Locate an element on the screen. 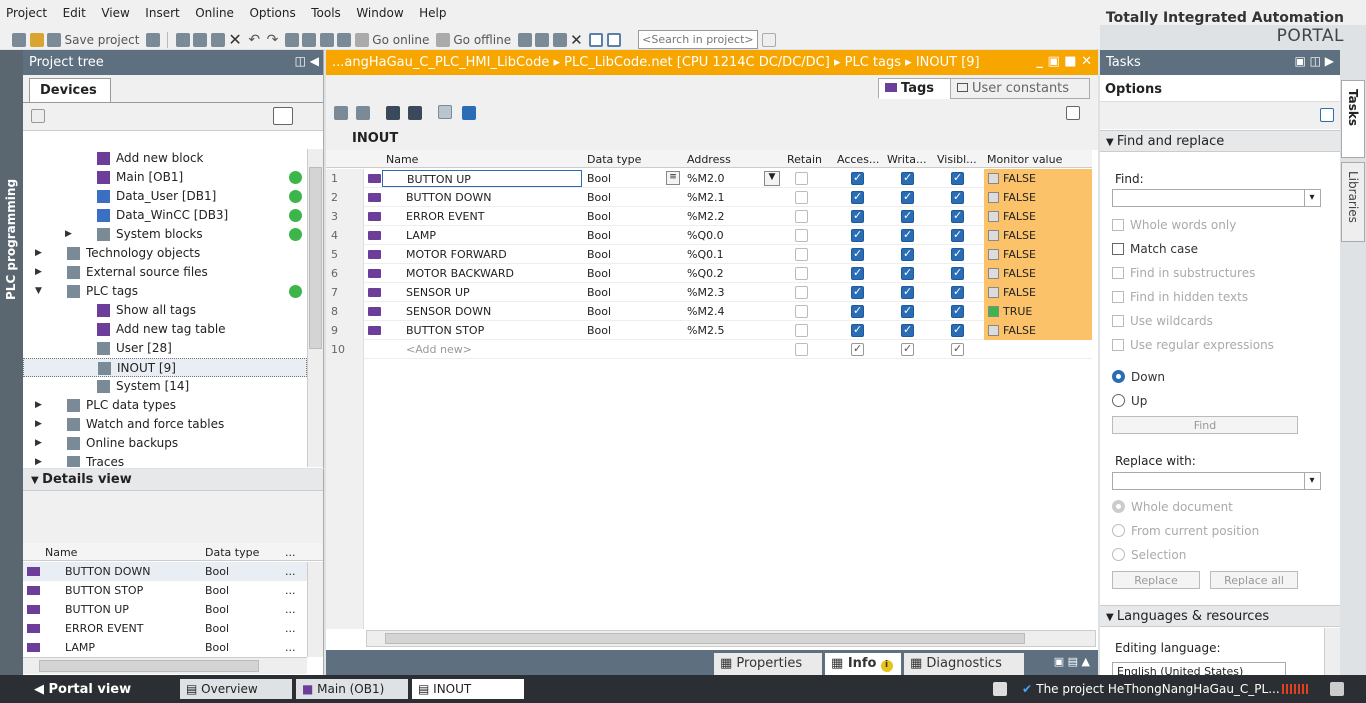 The width and height of the screenshot is (1366, 703). tree-item: System [14] is located at coordinates (165, 386).